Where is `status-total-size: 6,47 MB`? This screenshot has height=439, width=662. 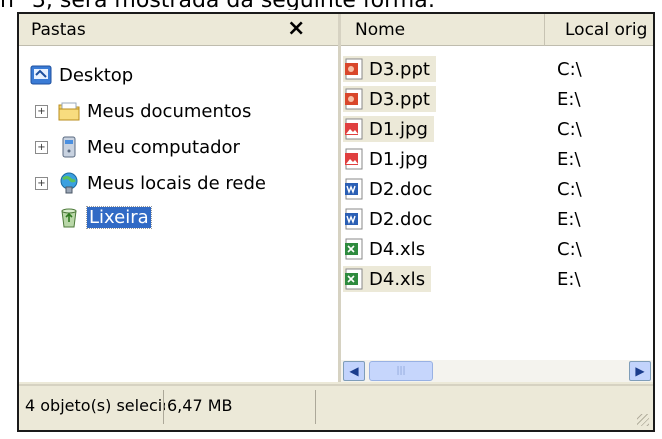
status-total-size: 6,47 MB is located at coordinates (200, 405).